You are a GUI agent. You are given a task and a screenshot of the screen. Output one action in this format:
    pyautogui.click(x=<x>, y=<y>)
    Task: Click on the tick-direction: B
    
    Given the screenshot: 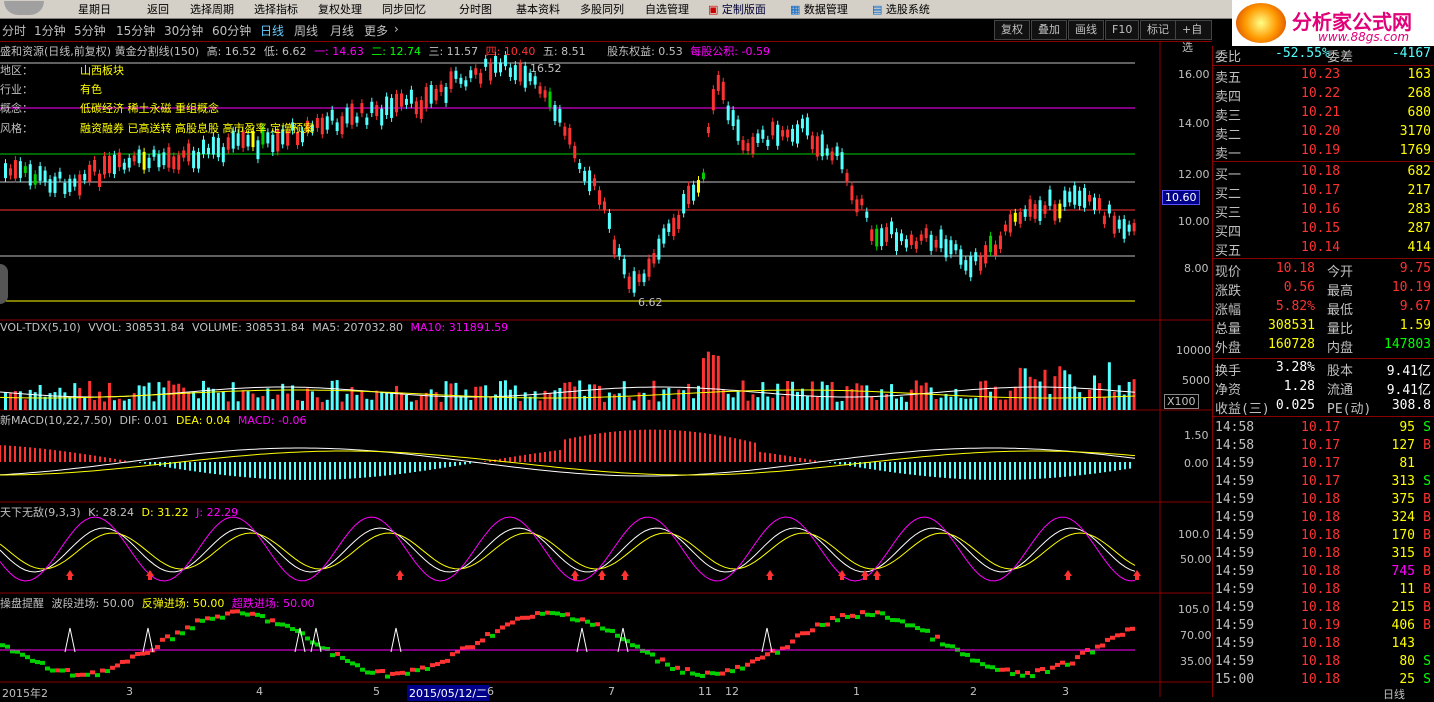 What is the action you would take?
    pyautogui.click(x=1427, y=499)
    